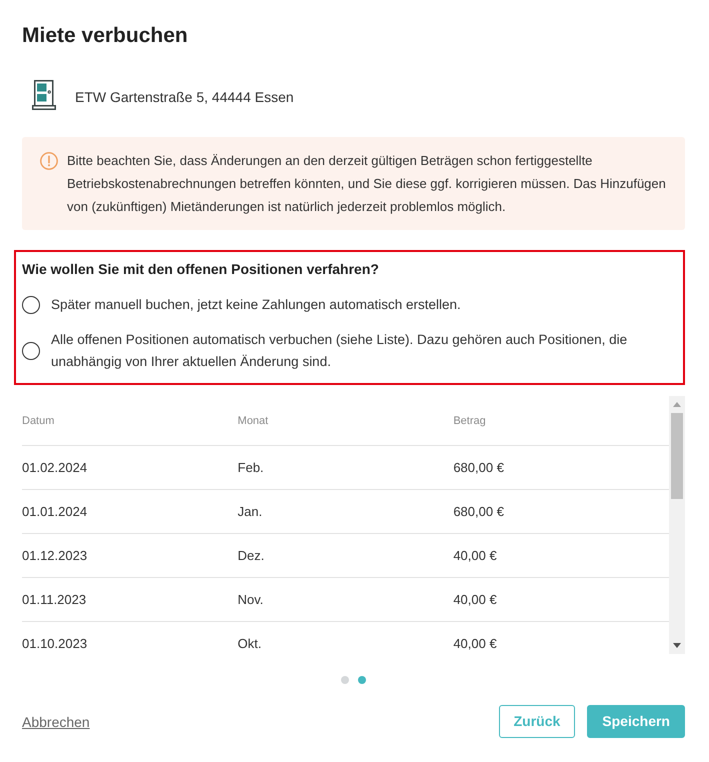 The image size is (709, 762). I want to click on column-header: Monat, so click(253, 421).